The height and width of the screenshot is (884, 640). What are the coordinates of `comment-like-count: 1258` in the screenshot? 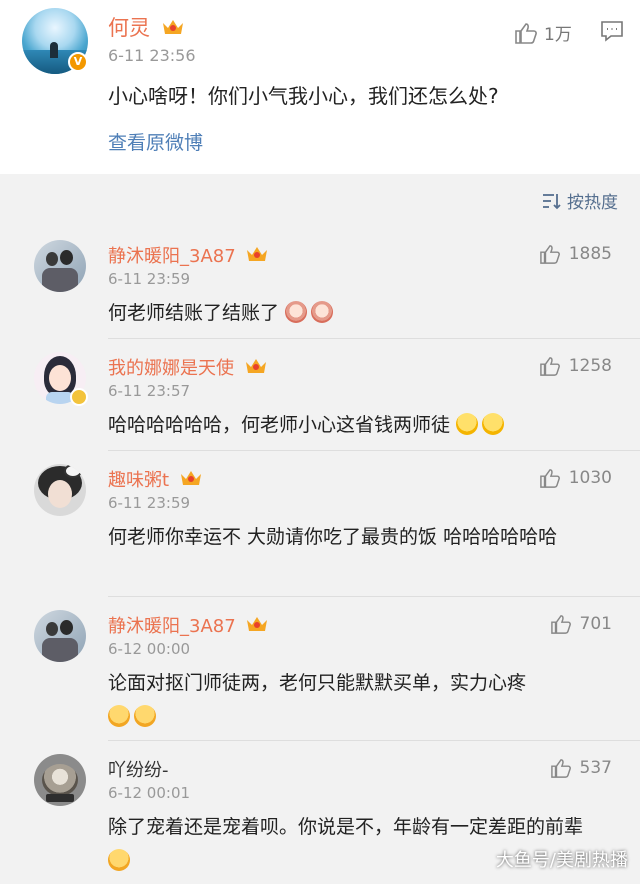 It's located at (590, 366).